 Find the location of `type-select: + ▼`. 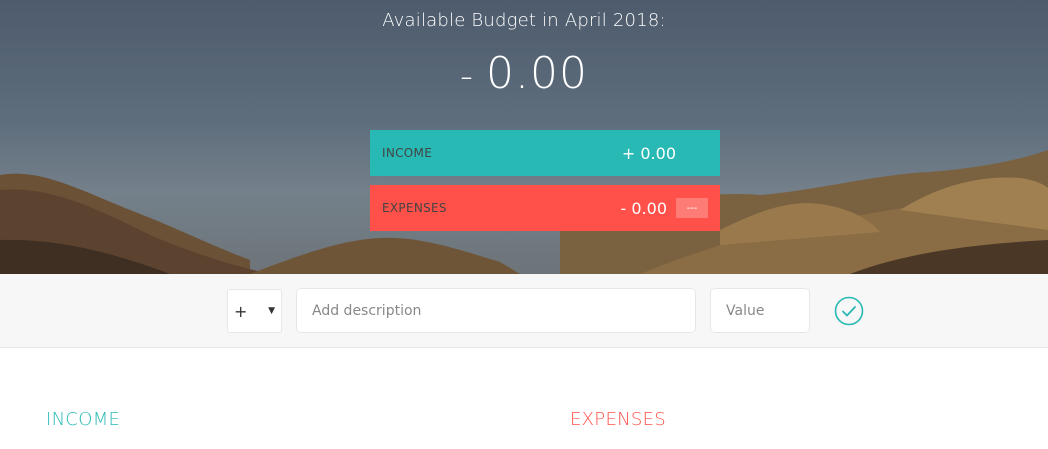

type-select: + ▼ is located at coordinates (254, 311).